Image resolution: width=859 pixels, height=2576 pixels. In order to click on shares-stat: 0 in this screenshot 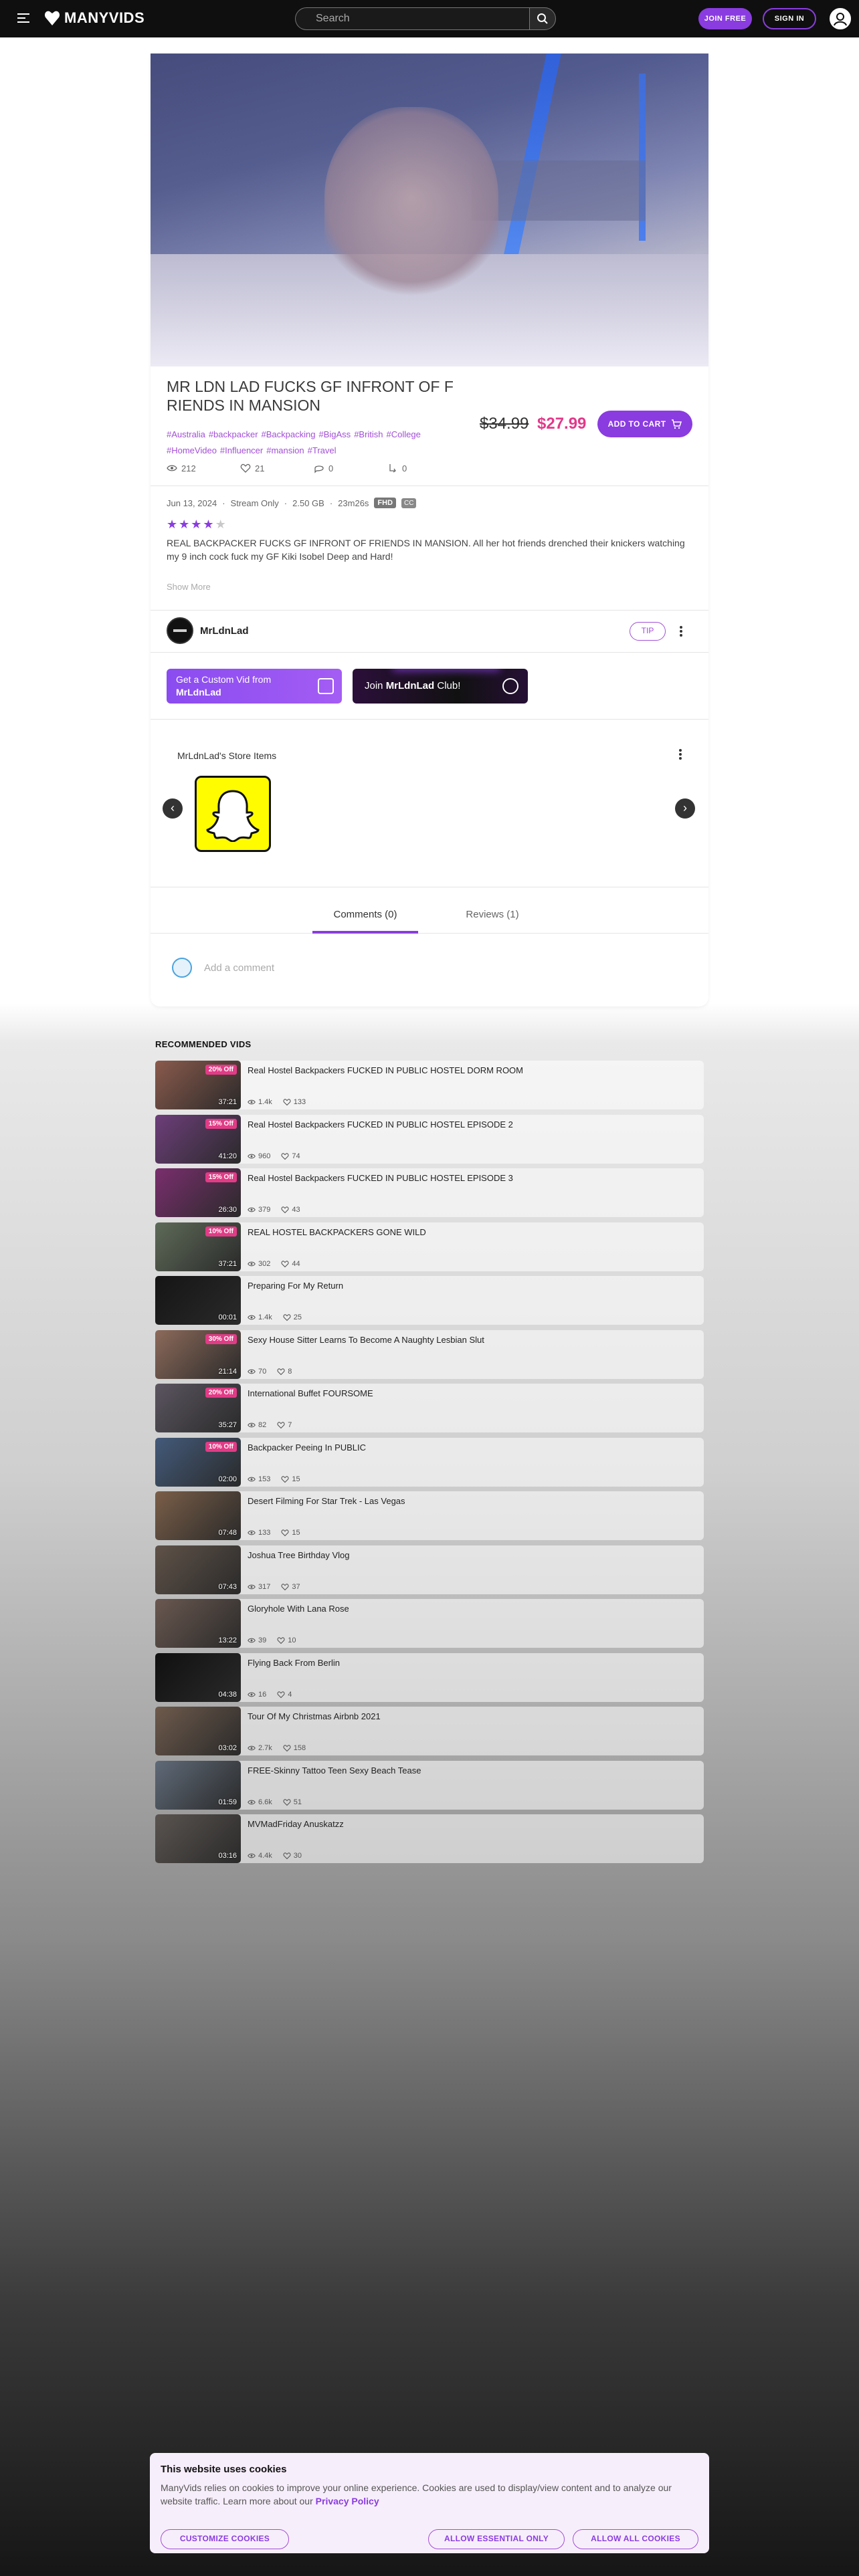, I will do `click(424, 468)`.